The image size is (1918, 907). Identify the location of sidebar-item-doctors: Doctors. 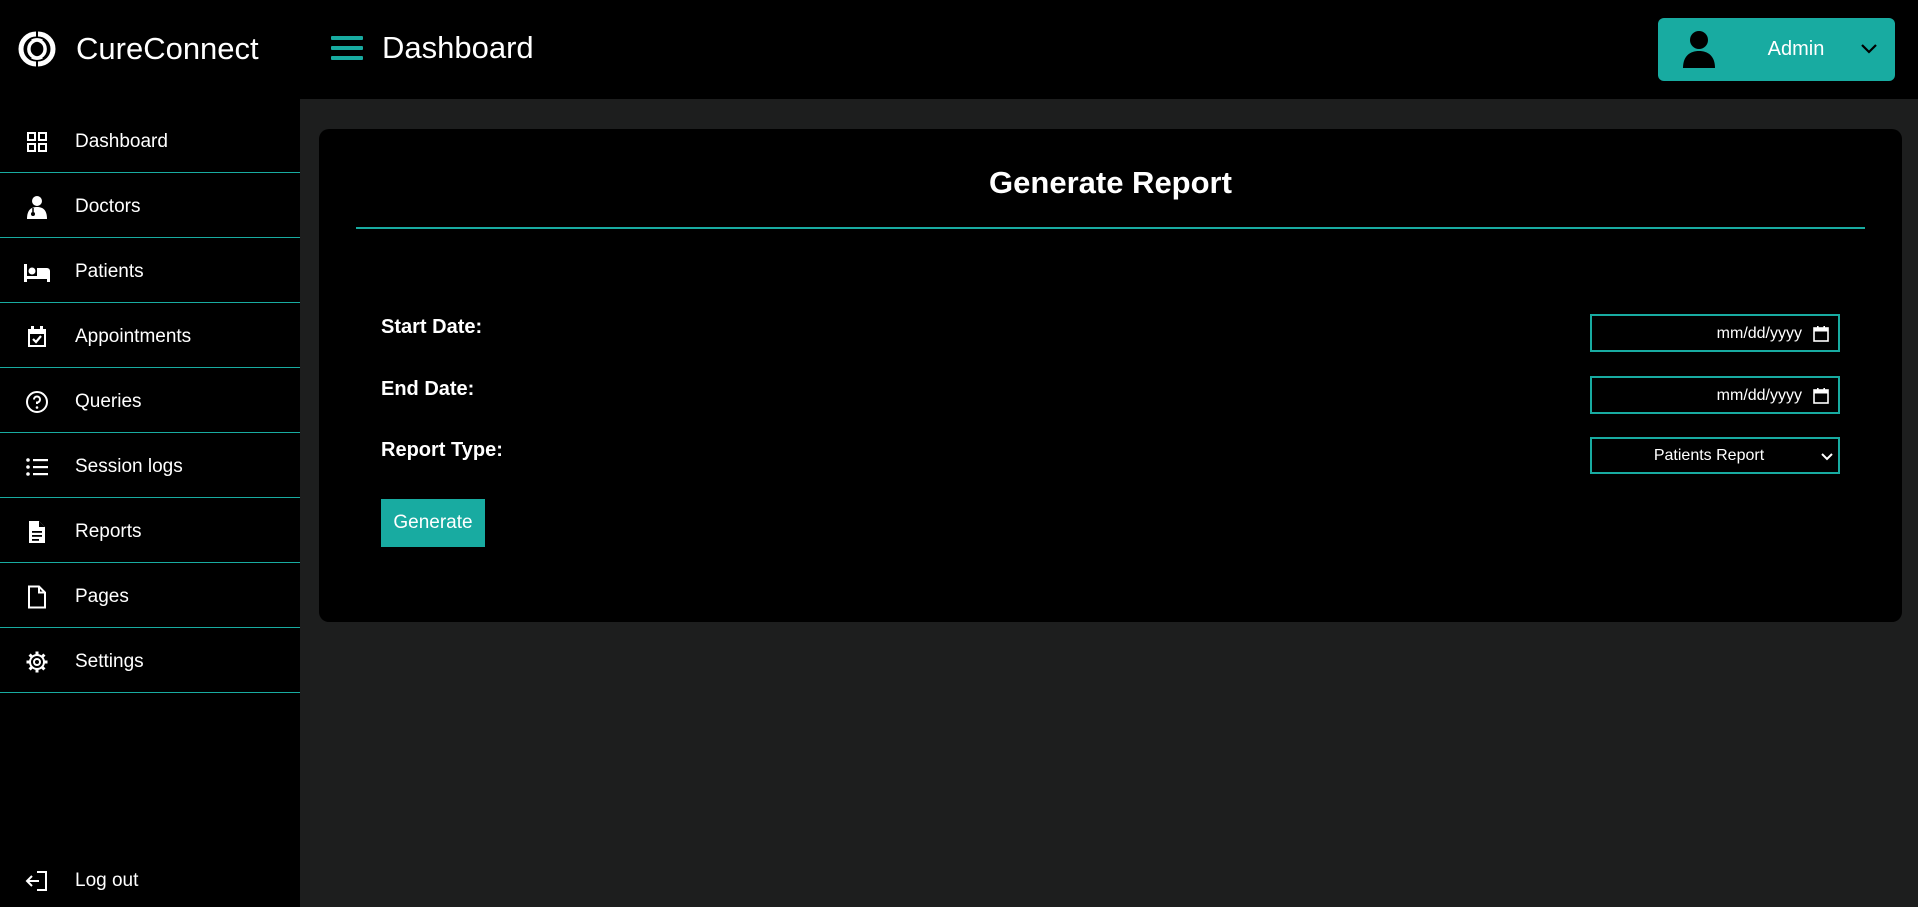
(150, 206).